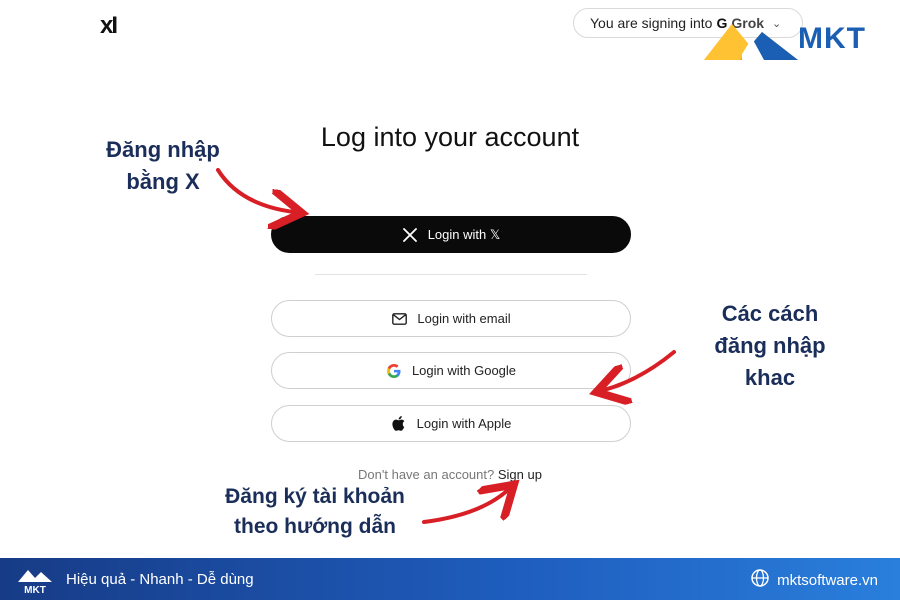 This screenshot has width=900, height=600. I want to click on mkt-wordmark: MKT, so click(832, 38).